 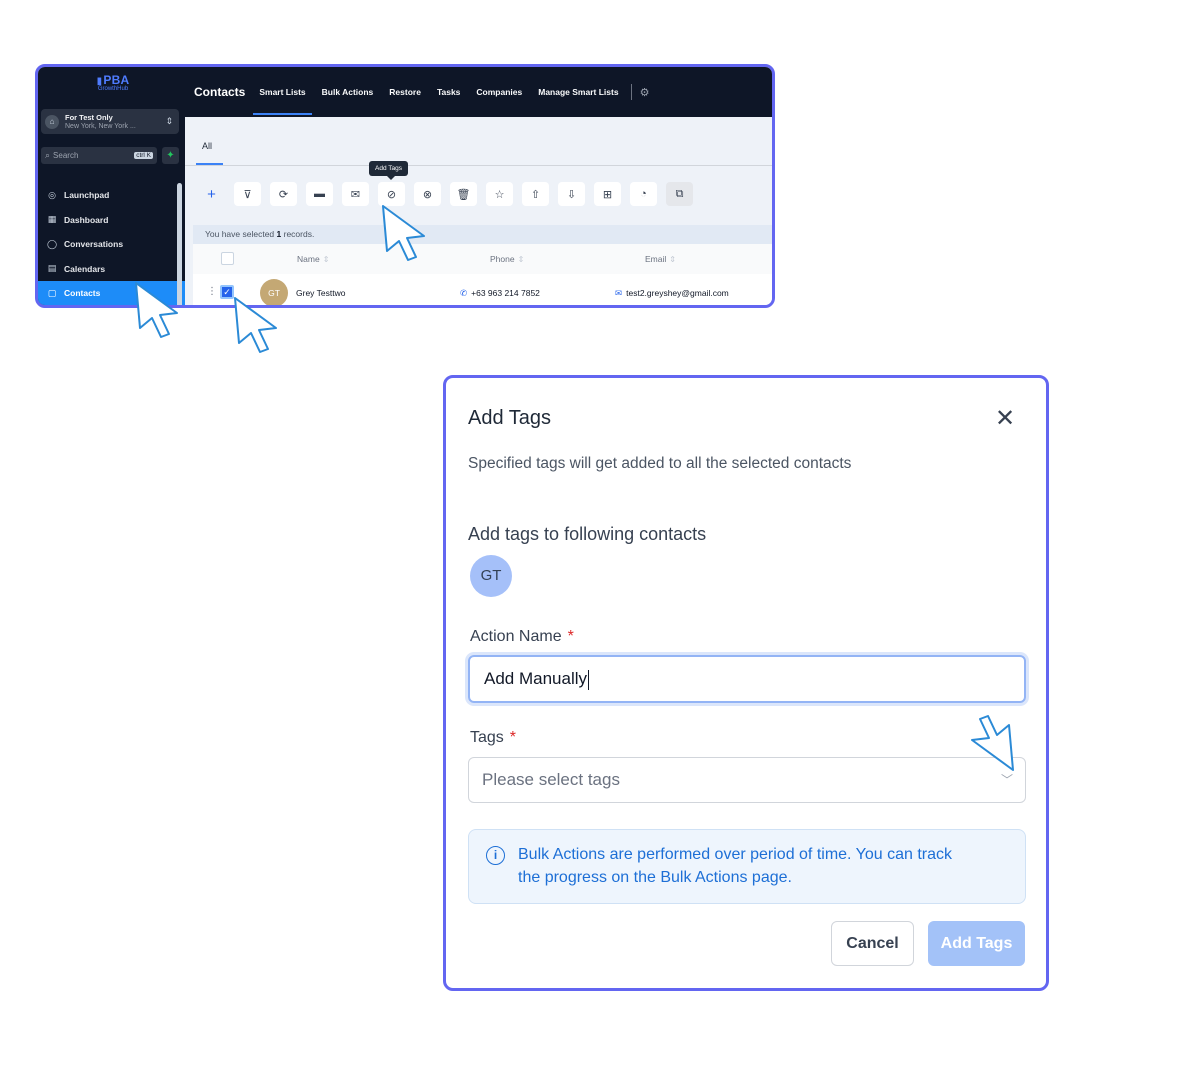 I want to click on sidebar-item-label: Conversations, so click(x=94, y=244).